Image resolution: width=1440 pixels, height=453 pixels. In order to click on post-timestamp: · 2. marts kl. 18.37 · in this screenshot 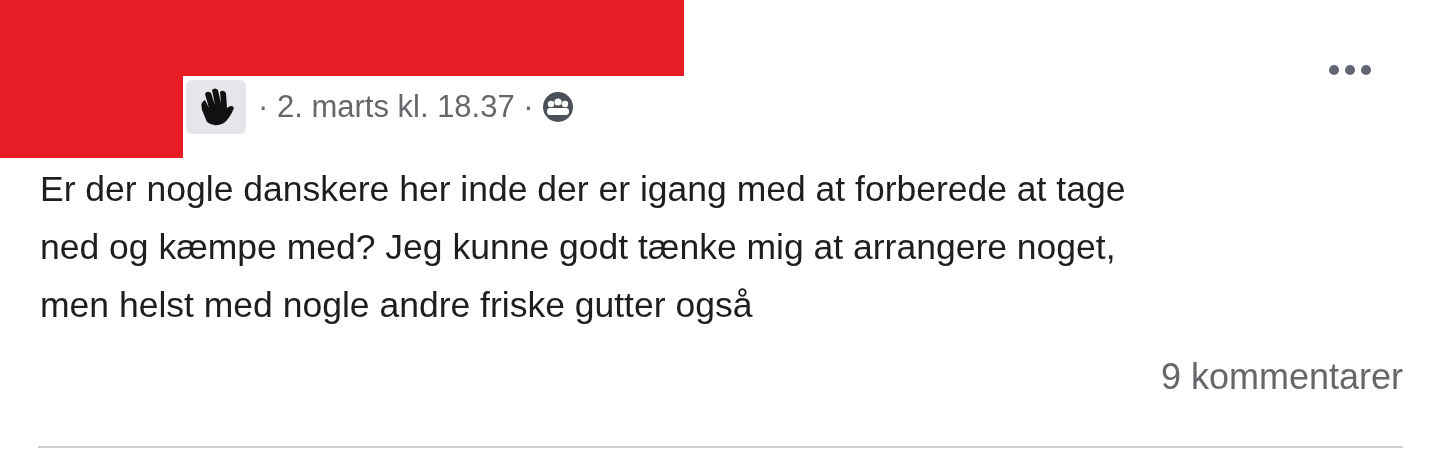, I will do `click(396, 107)`.